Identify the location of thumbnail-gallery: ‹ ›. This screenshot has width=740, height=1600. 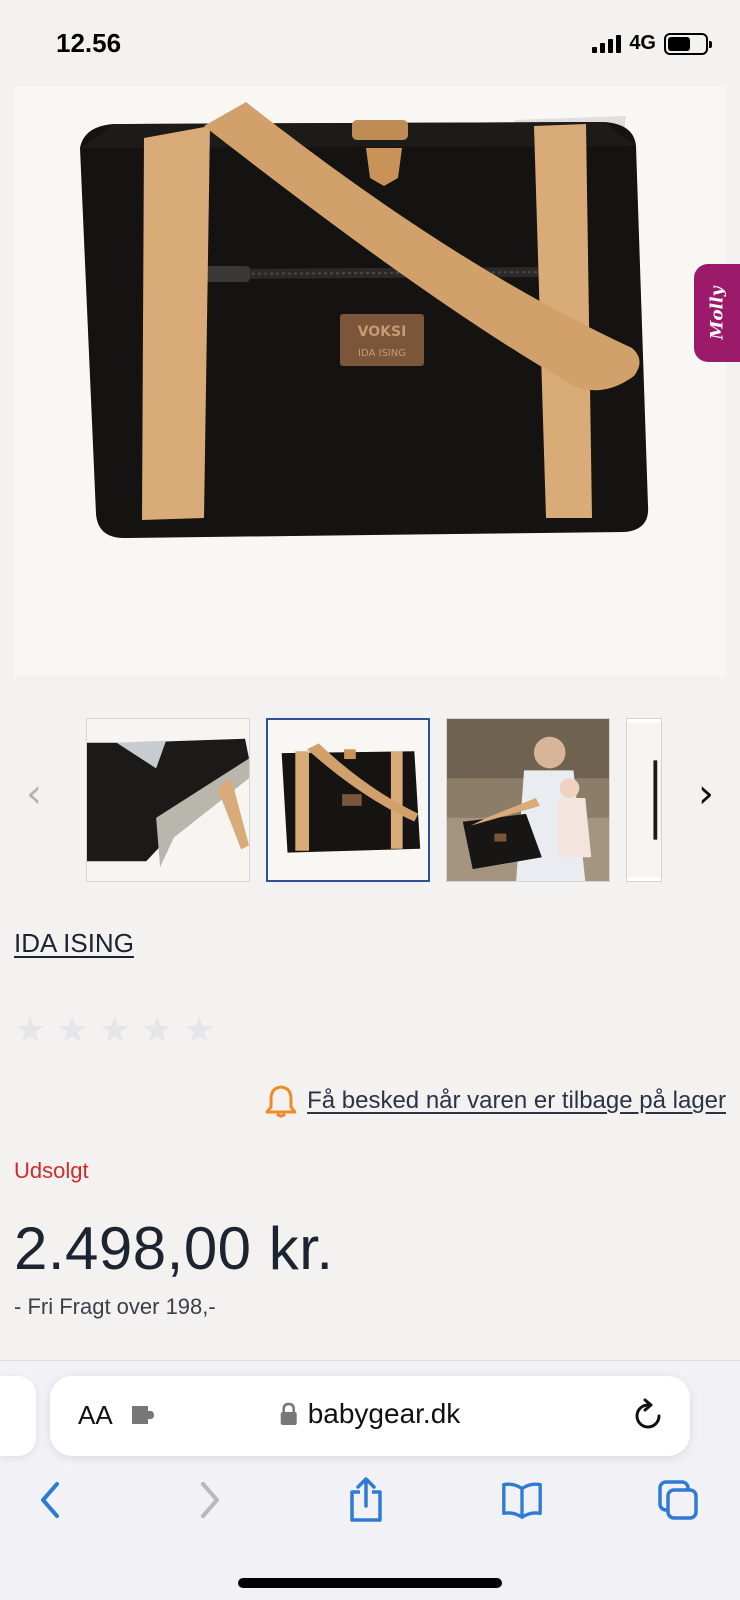
(370, 798).